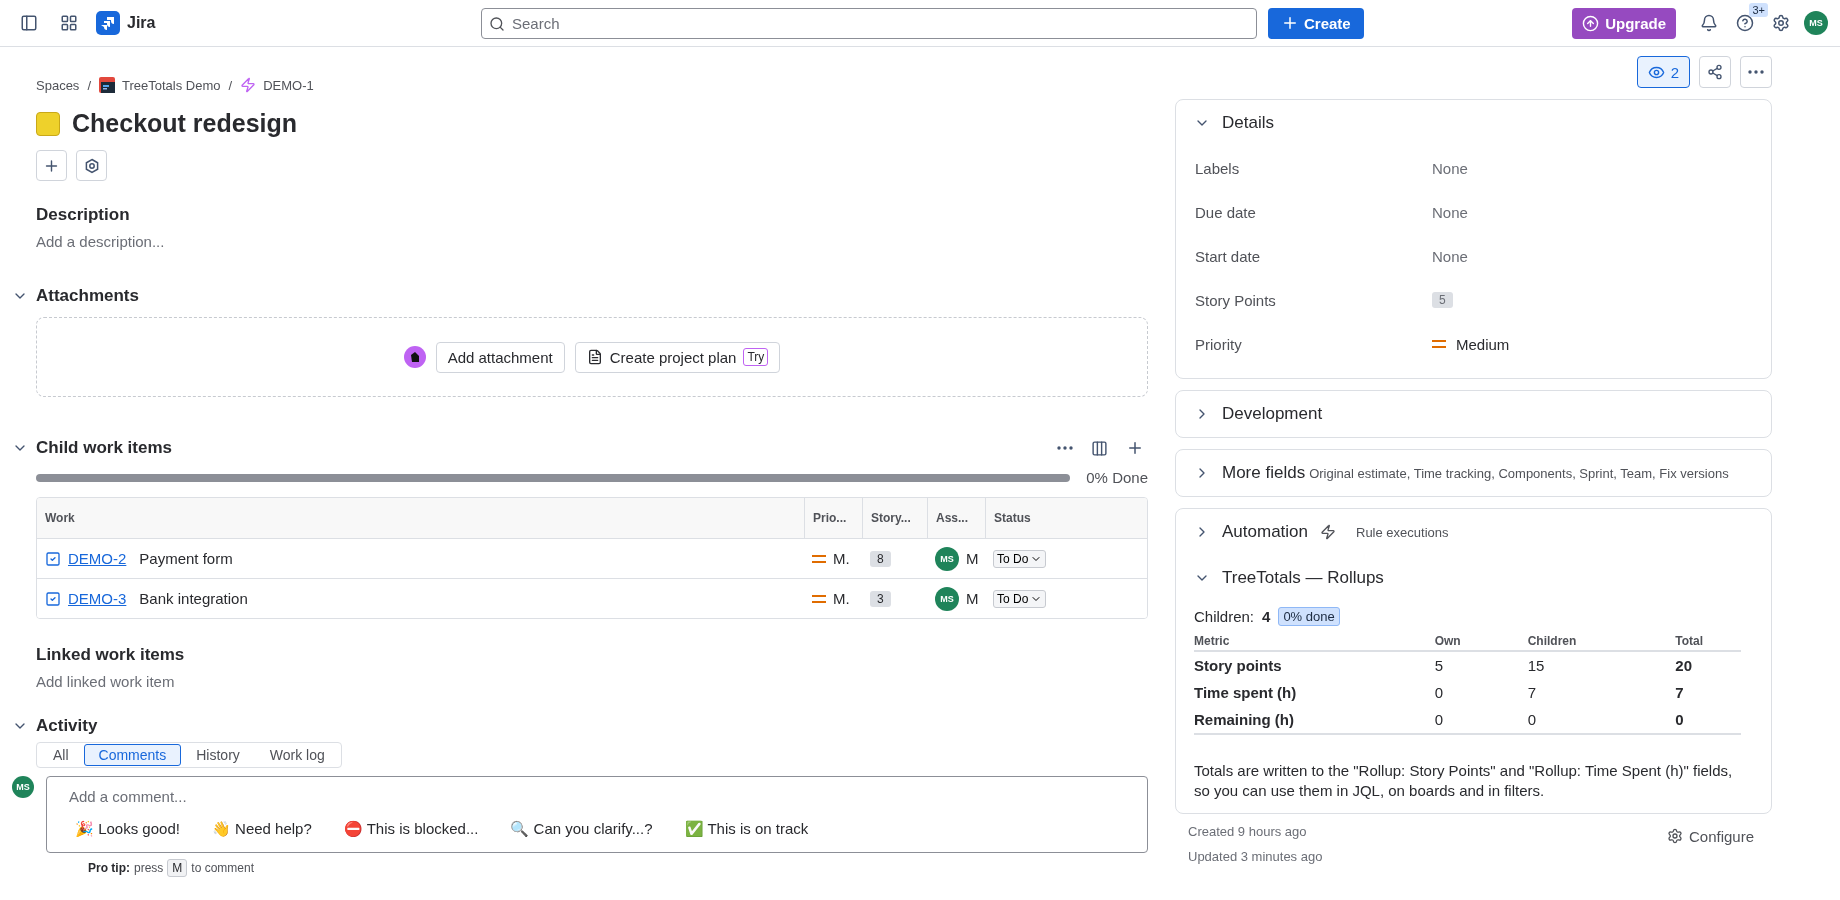 Image resolution: width=1840 pixels, height=900 pixels. Describe the element at coordinates (177, 868) in the screenshot. I see `keyboard-key: M` at that location.